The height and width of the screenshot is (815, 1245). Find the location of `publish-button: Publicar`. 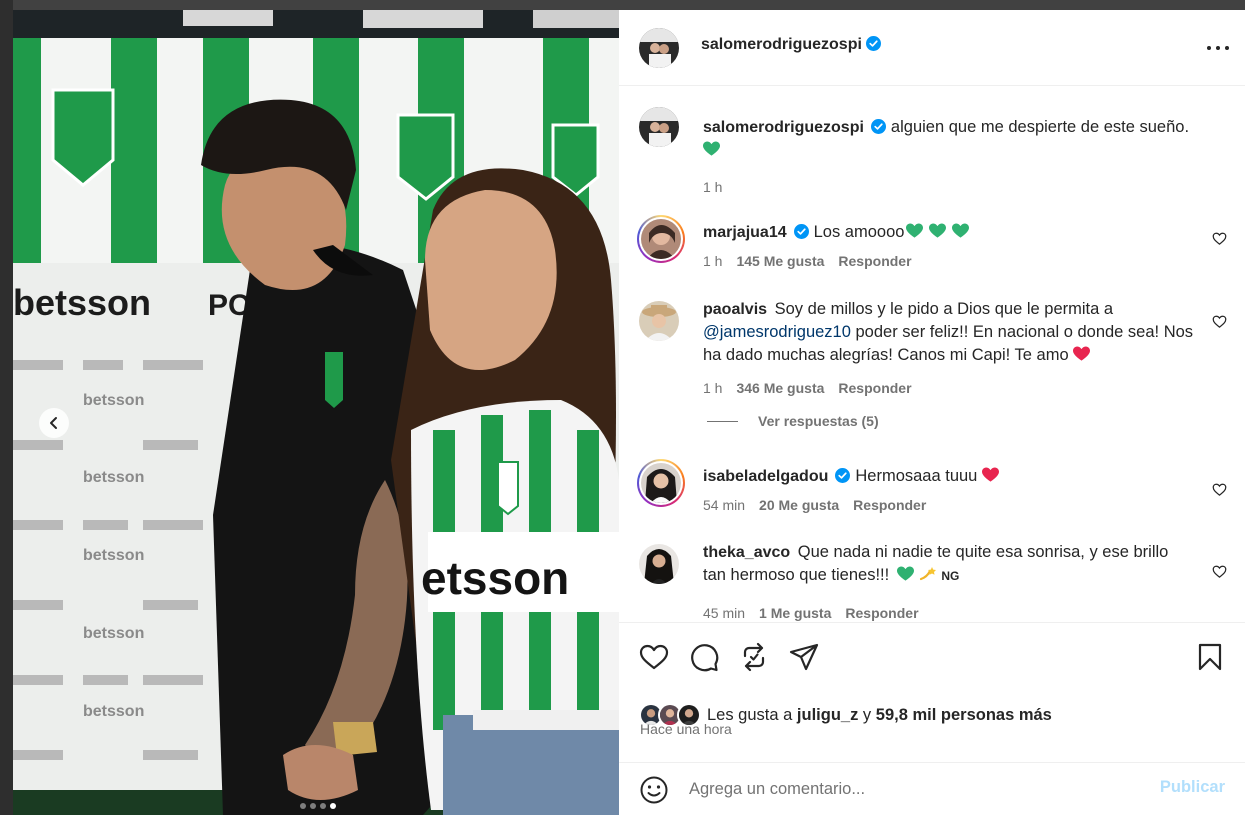

publish-button: Publicar is located at coordinates (1192, 787).